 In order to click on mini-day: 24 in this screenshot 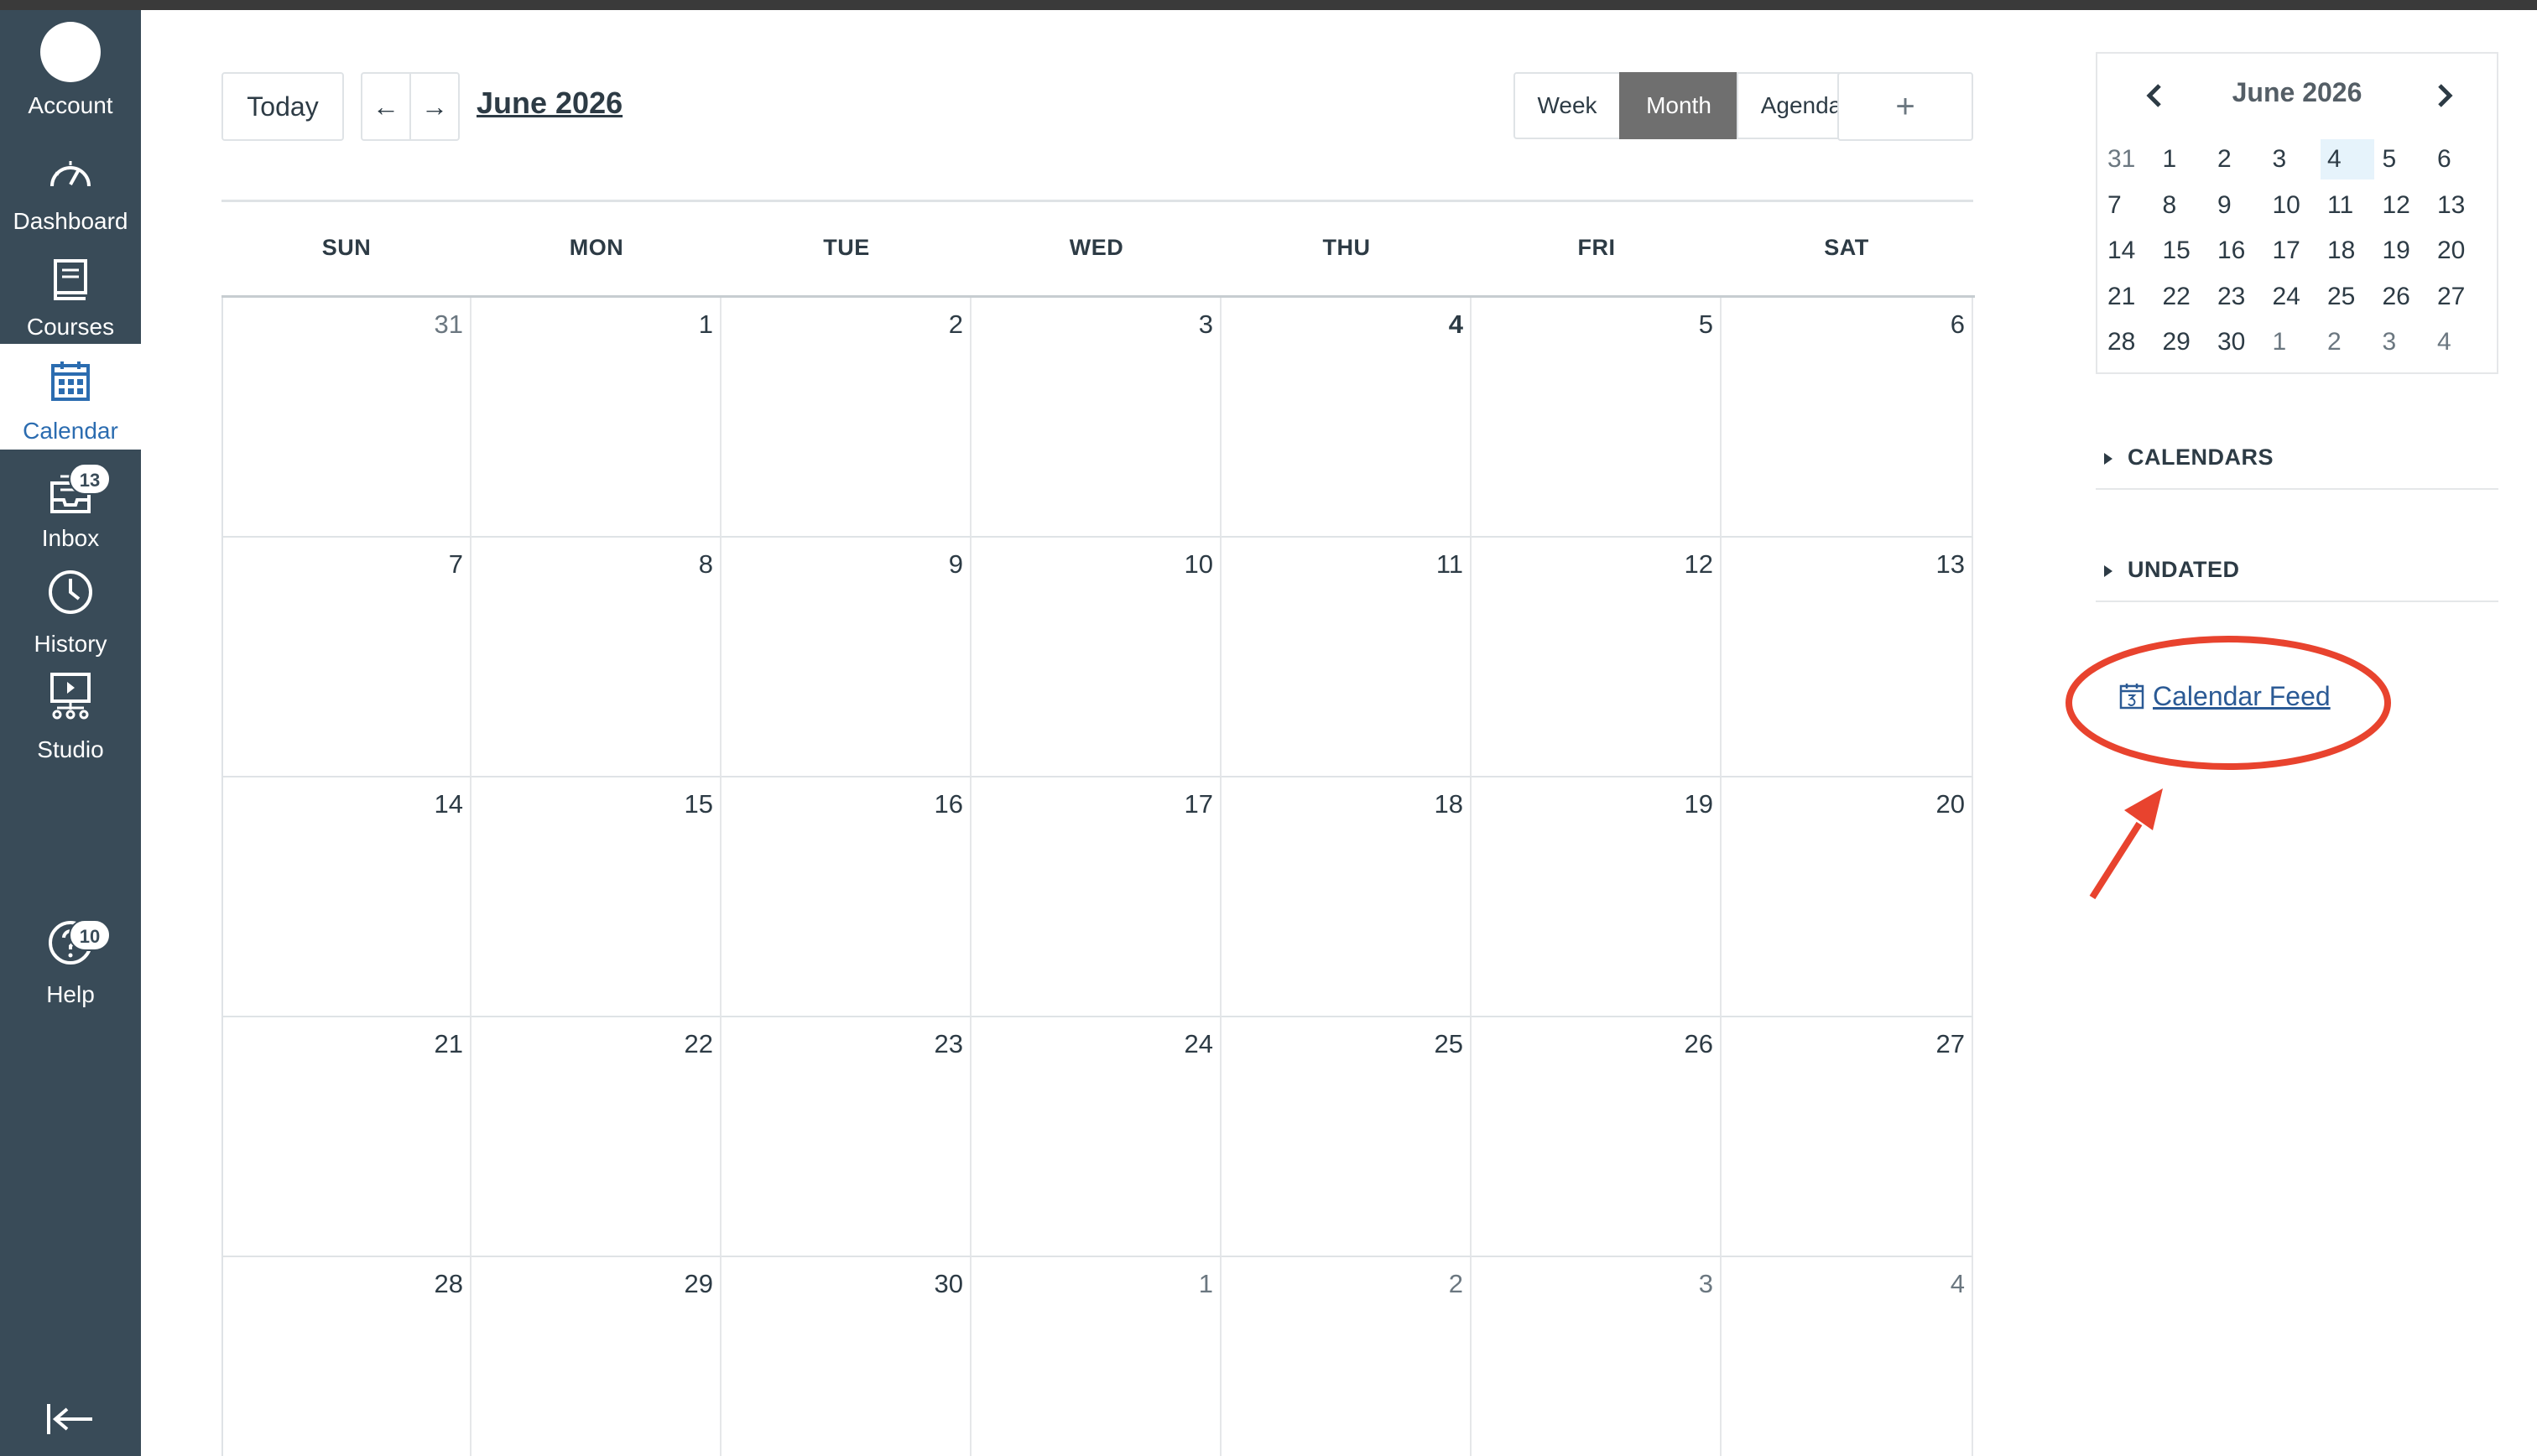, I will do `click(2293, 297)`.